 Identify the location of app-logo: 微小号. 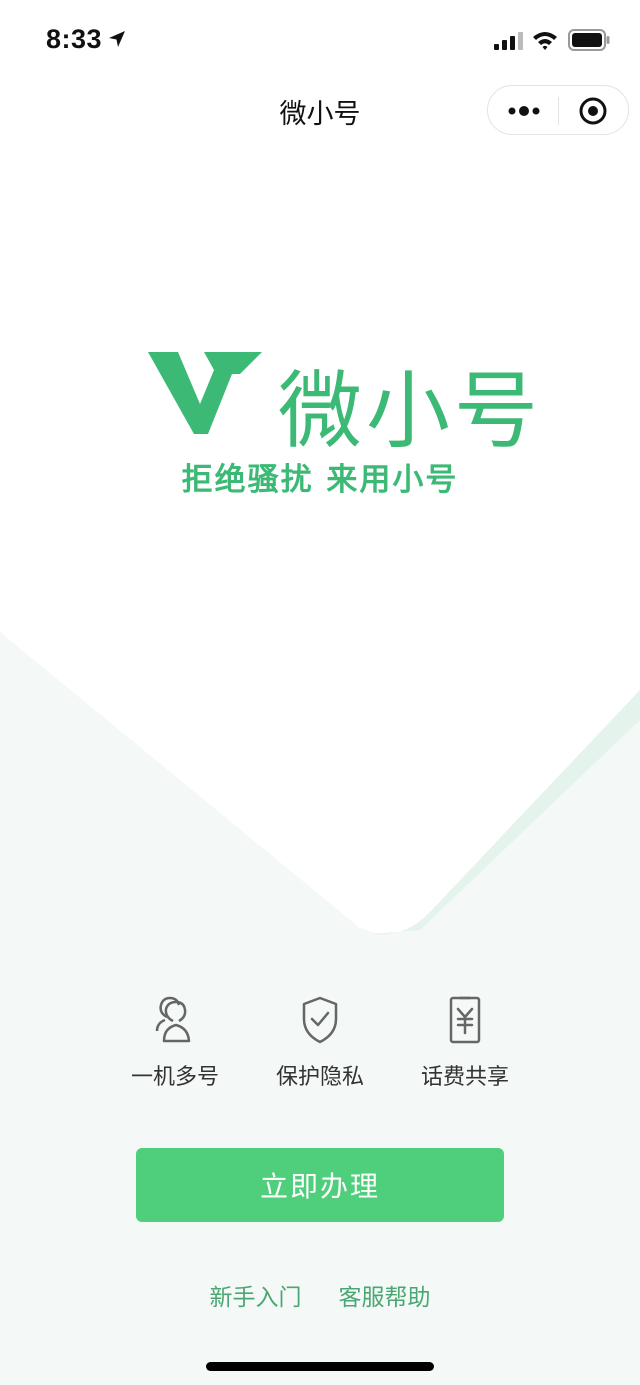
(343, 405).